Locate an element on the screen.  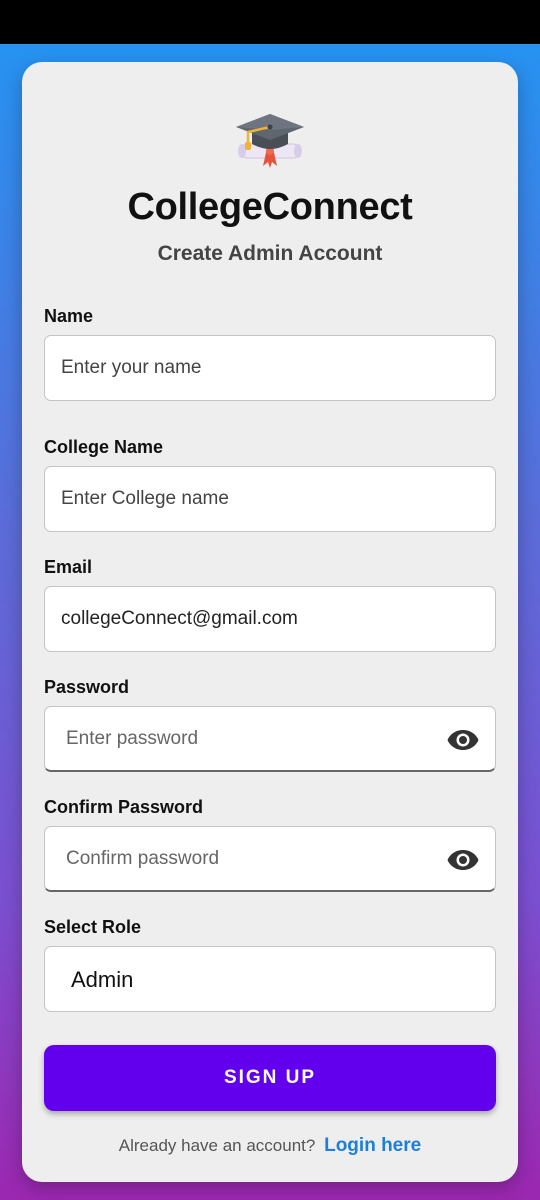
name-input is located at coordinates (270, 368).